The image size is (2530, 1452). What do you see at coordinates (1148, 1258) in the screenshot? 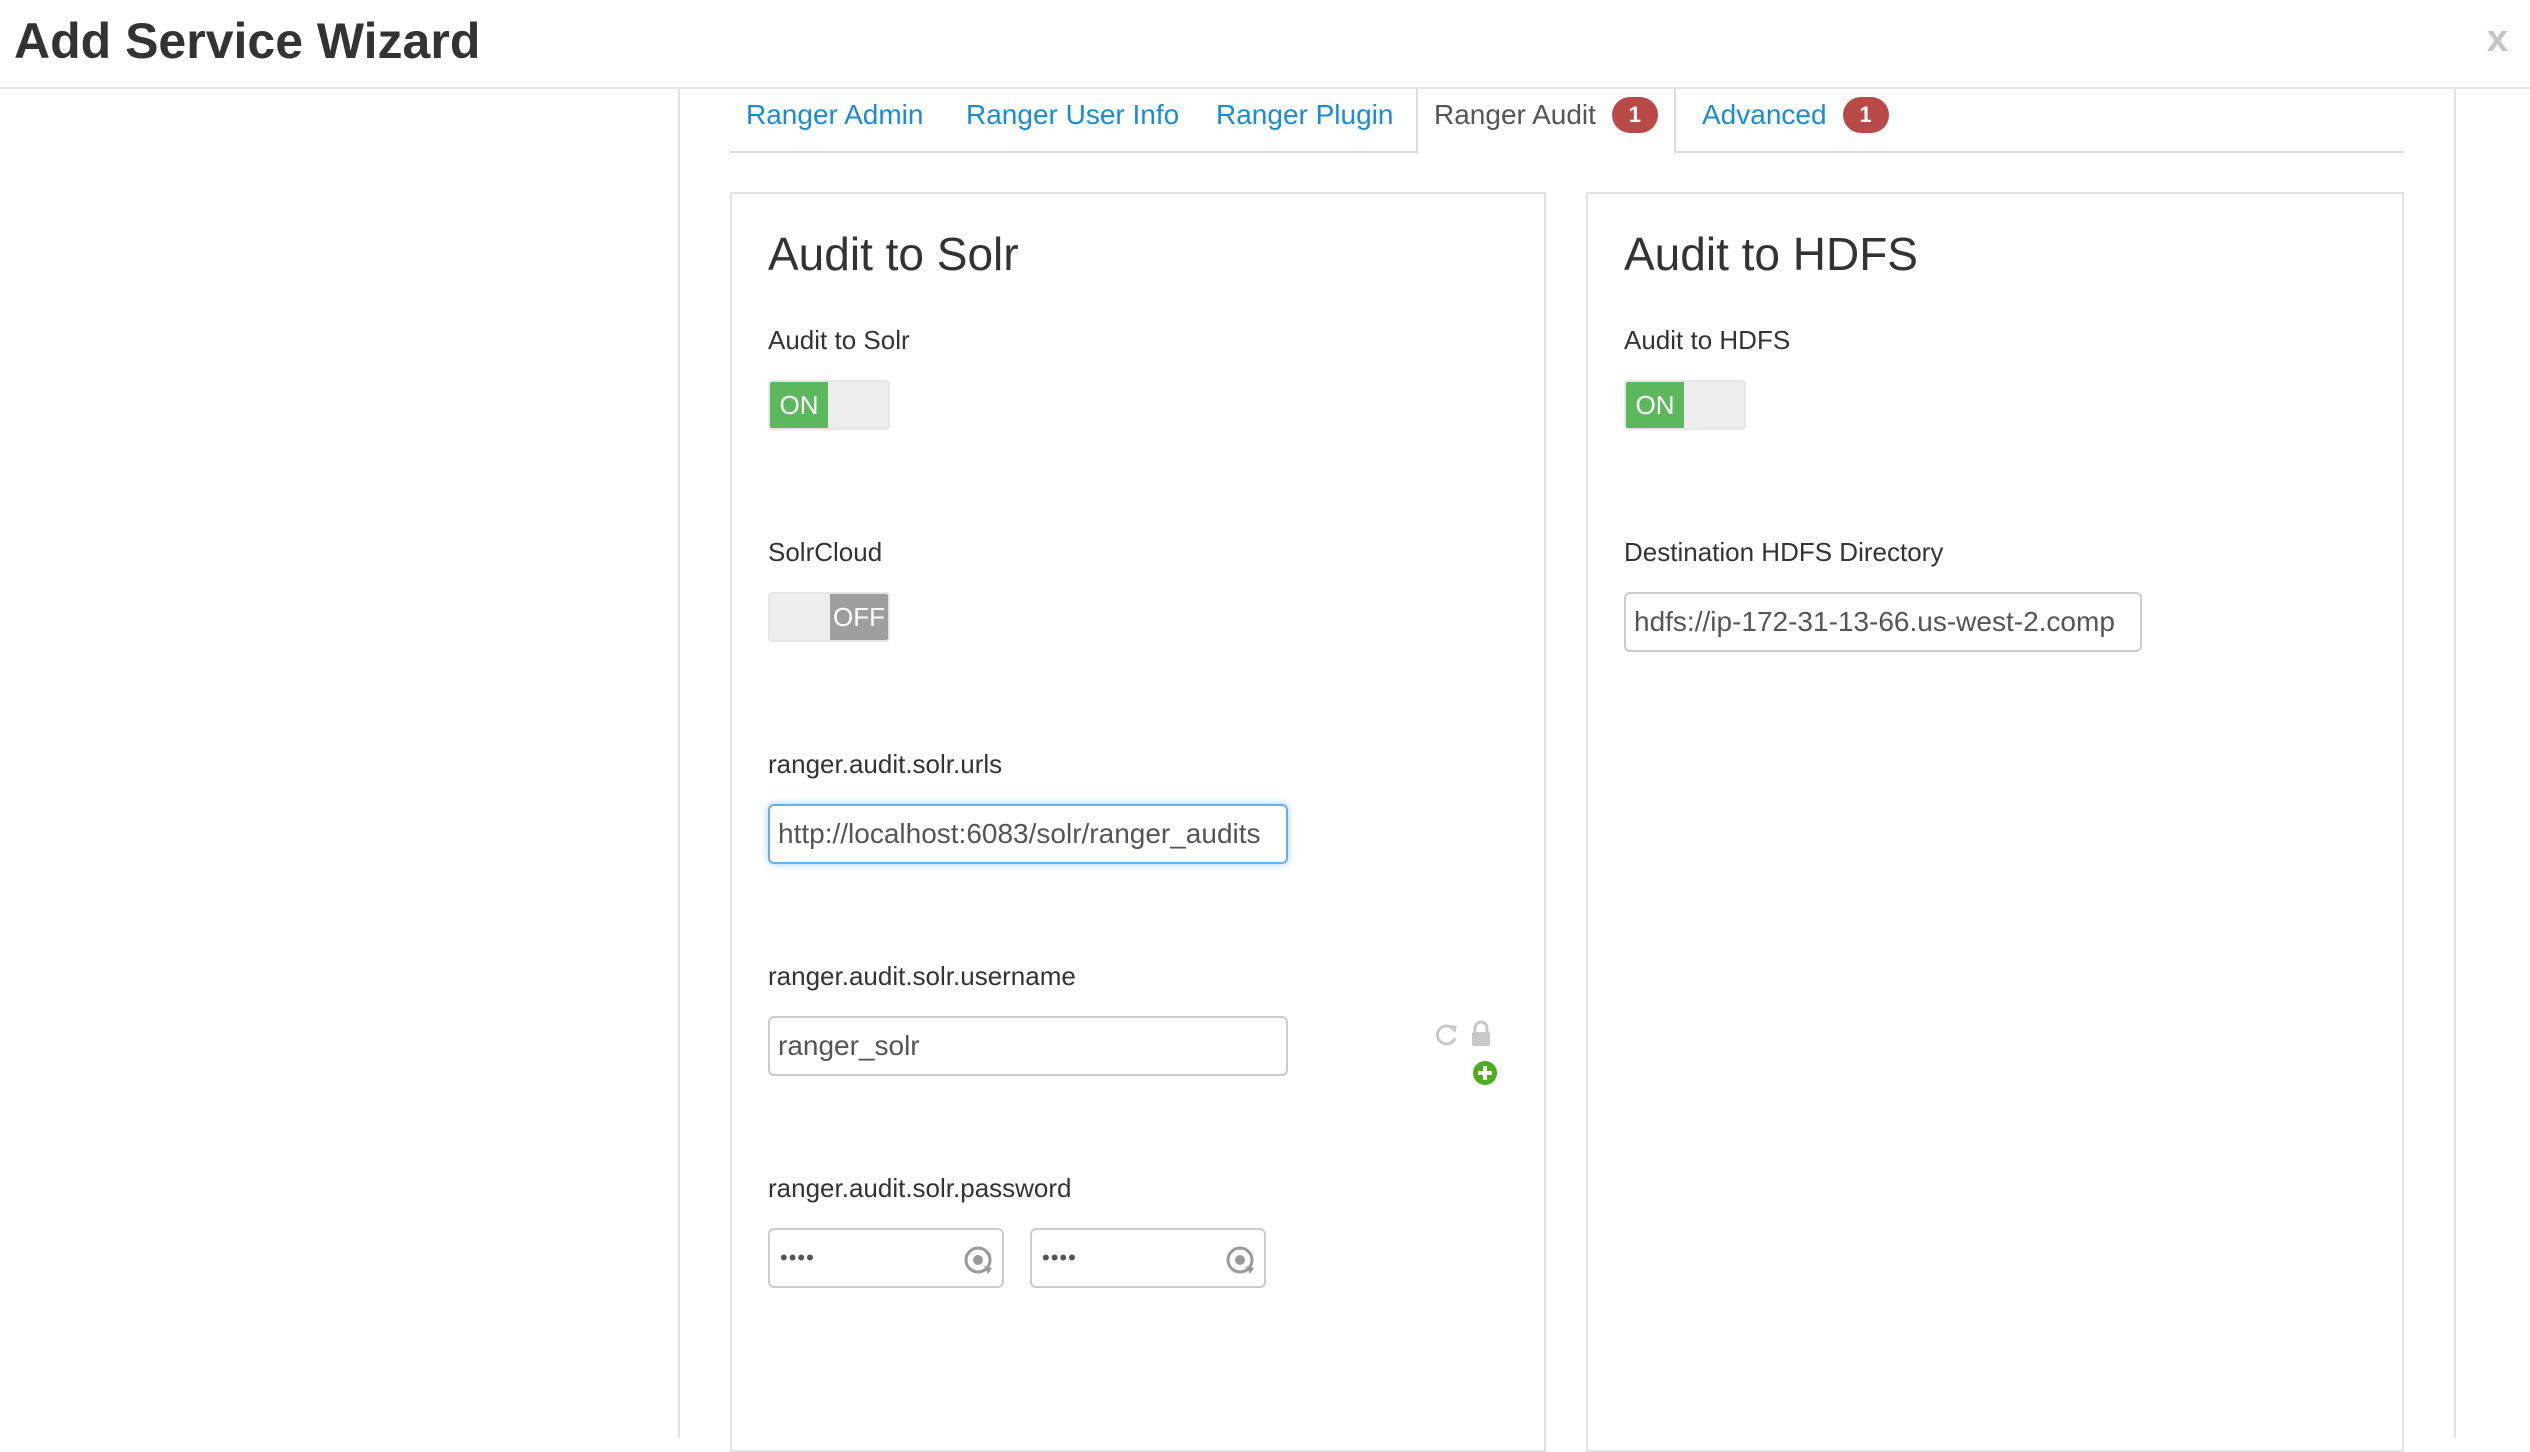
I see `solr-password-confirm-input: ••••` at bounding box center [1148, 1258].